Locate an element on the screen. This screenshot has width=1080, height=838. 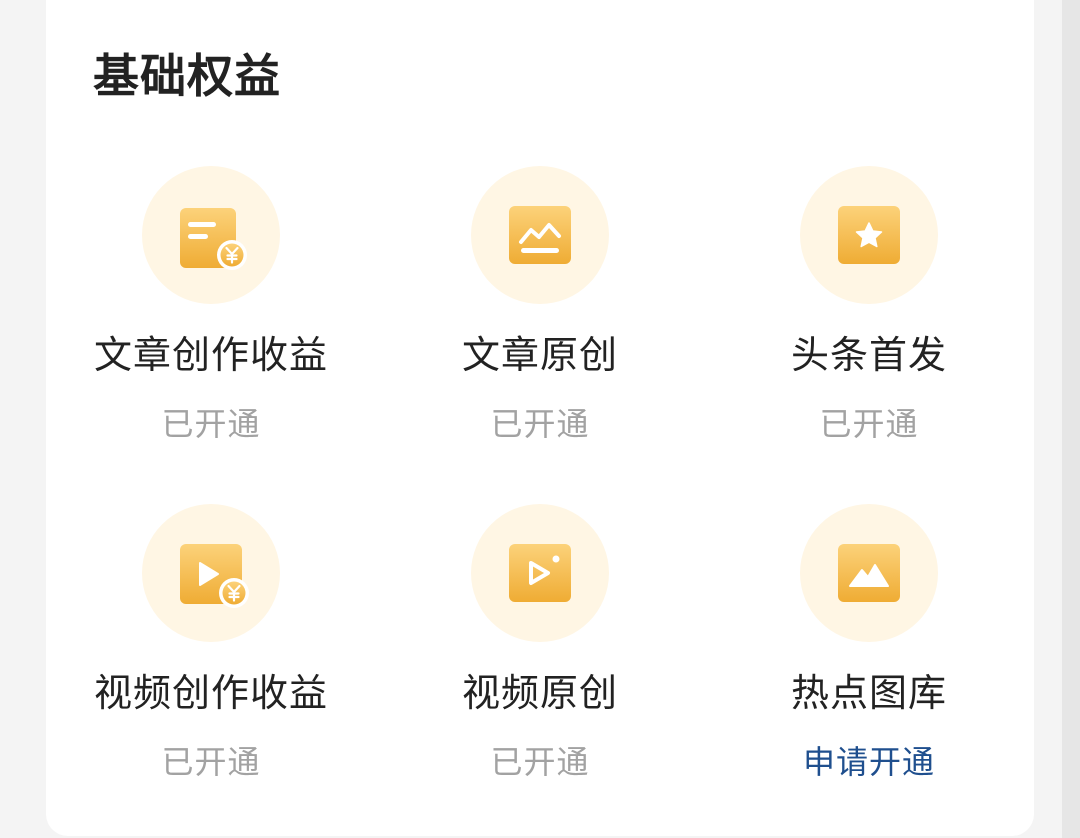
benefit-article-income: 文章创作收益 已开通 is located at coordinates (211, 311).